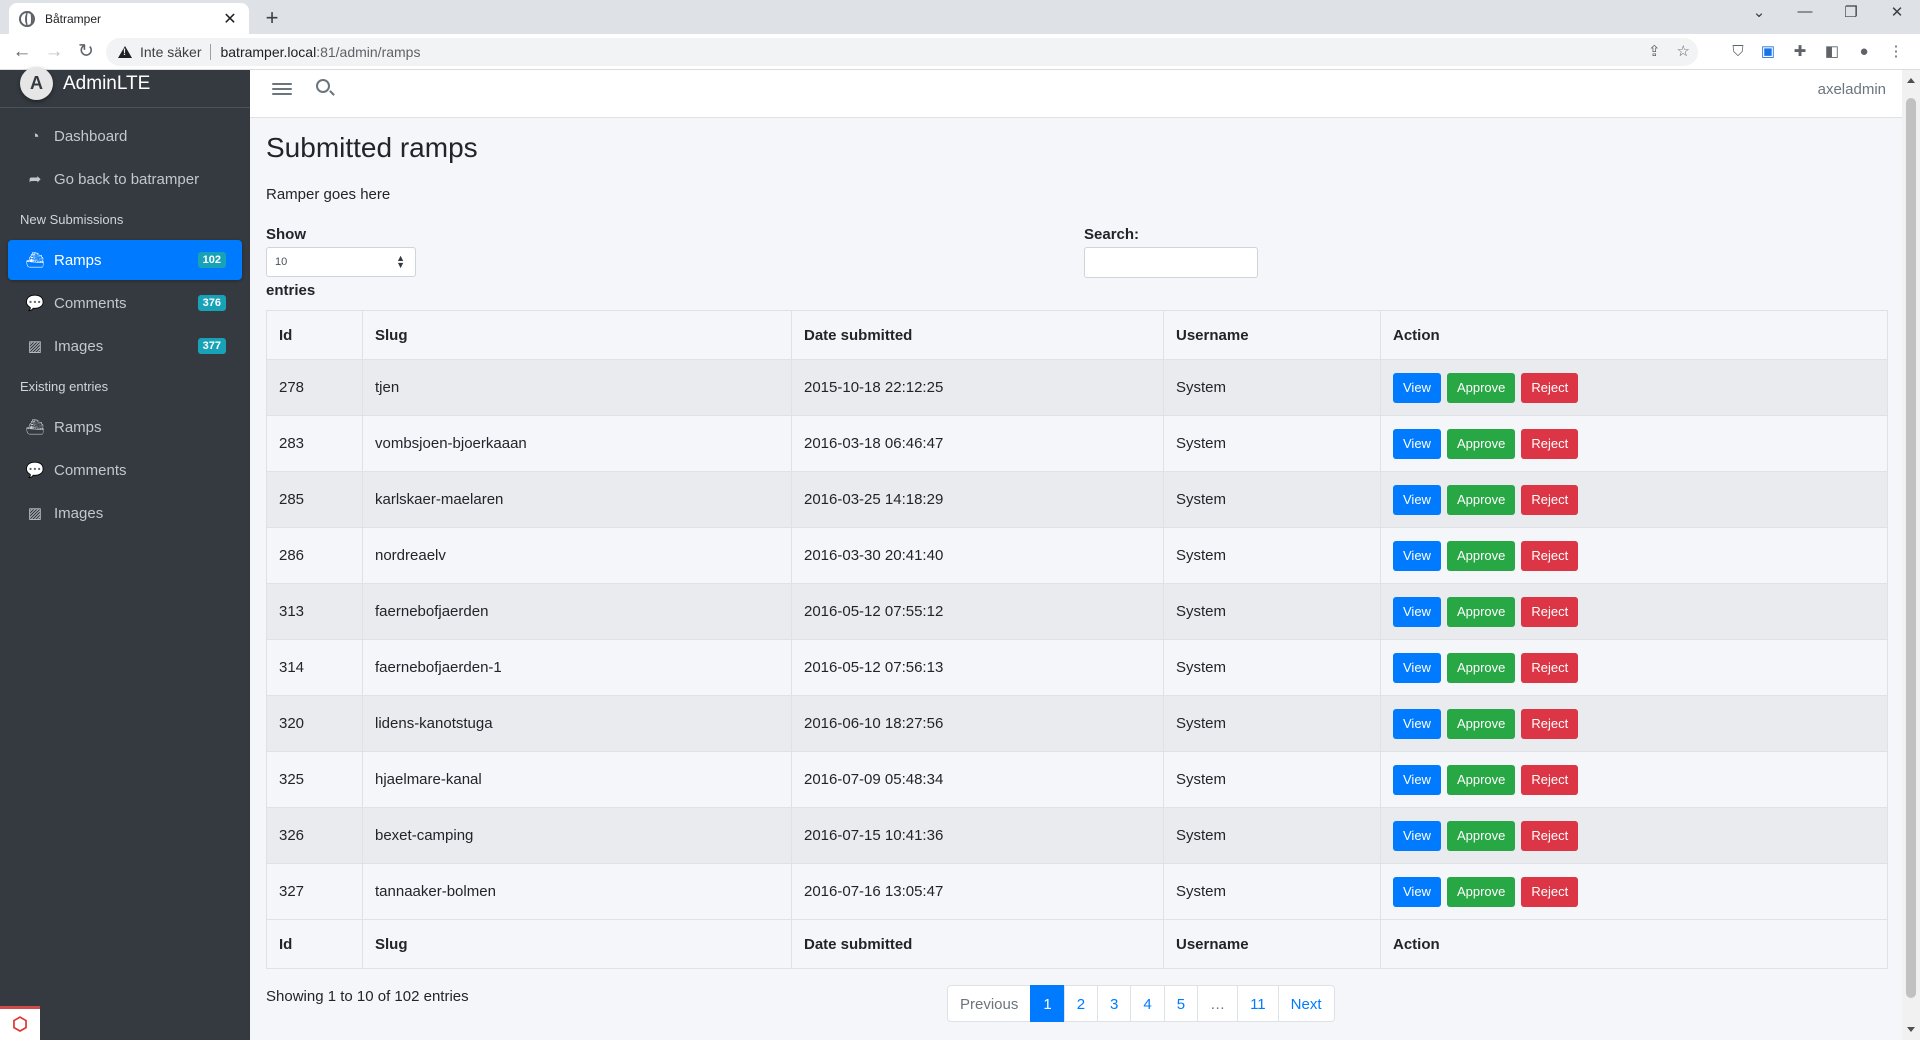 This screenshot has height=1040, width=1920. What do you see at coordinates (577, 944) in the screenshot?
I see `column-footer-slug: Slug` at bounding box center [577, 944].